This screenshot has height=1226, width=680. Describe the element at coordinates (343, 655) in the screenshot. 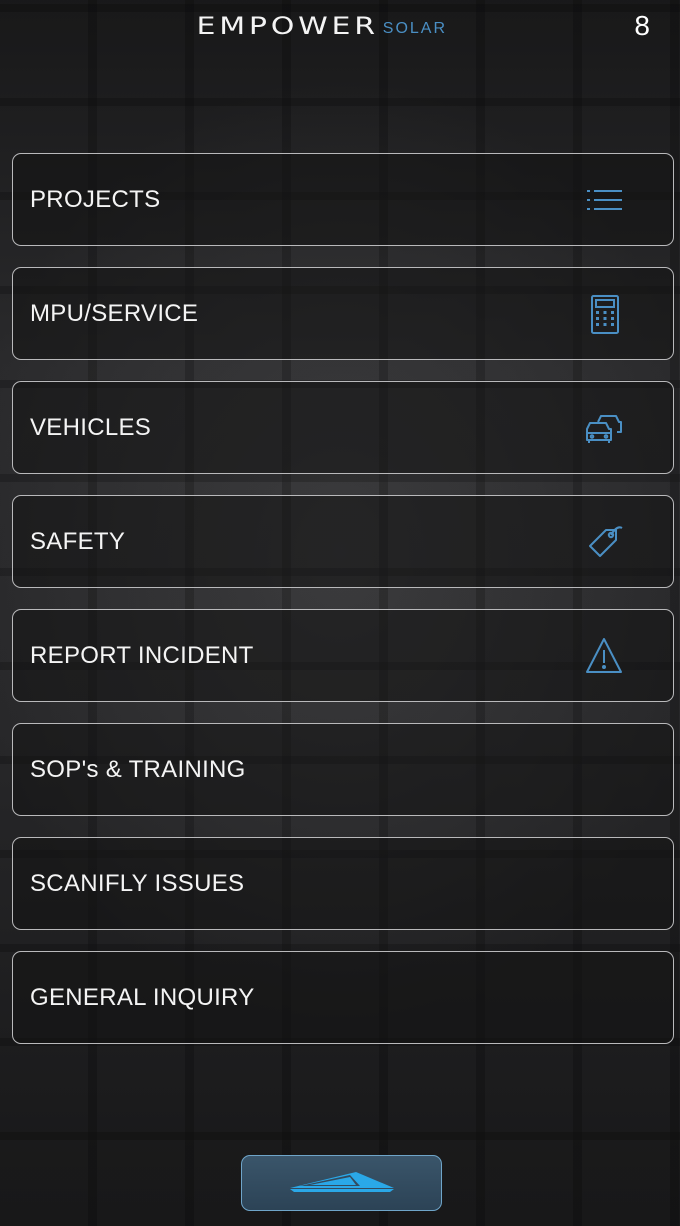

I see `menu-item-report-incident: REPORT INCIDENT` at that location.